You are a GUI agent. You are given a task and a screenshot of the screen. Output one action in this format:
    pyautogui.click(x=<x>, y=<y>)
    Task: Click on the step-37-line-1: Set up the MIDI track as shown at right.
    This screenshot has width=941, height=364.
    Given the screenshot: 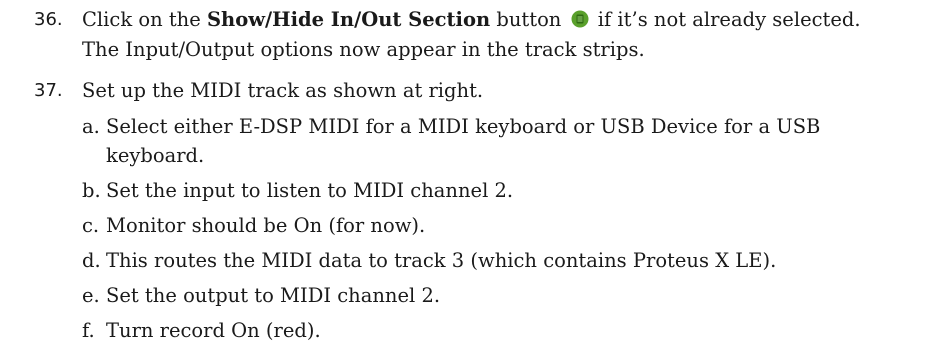 What is the action you would take?
    pyautogui.click(x=283, y=90)
    